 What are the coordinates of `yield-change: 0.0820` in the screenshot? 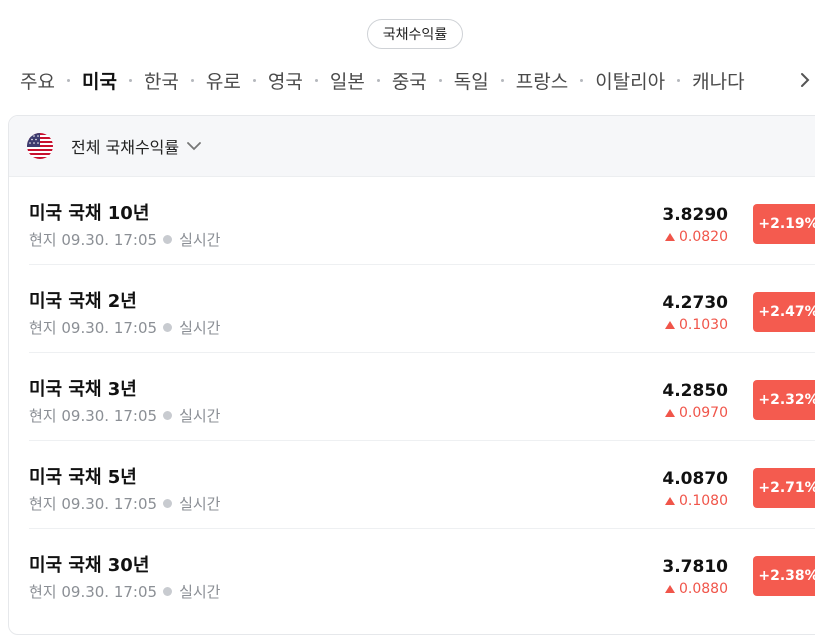 It's located at (696, 237).